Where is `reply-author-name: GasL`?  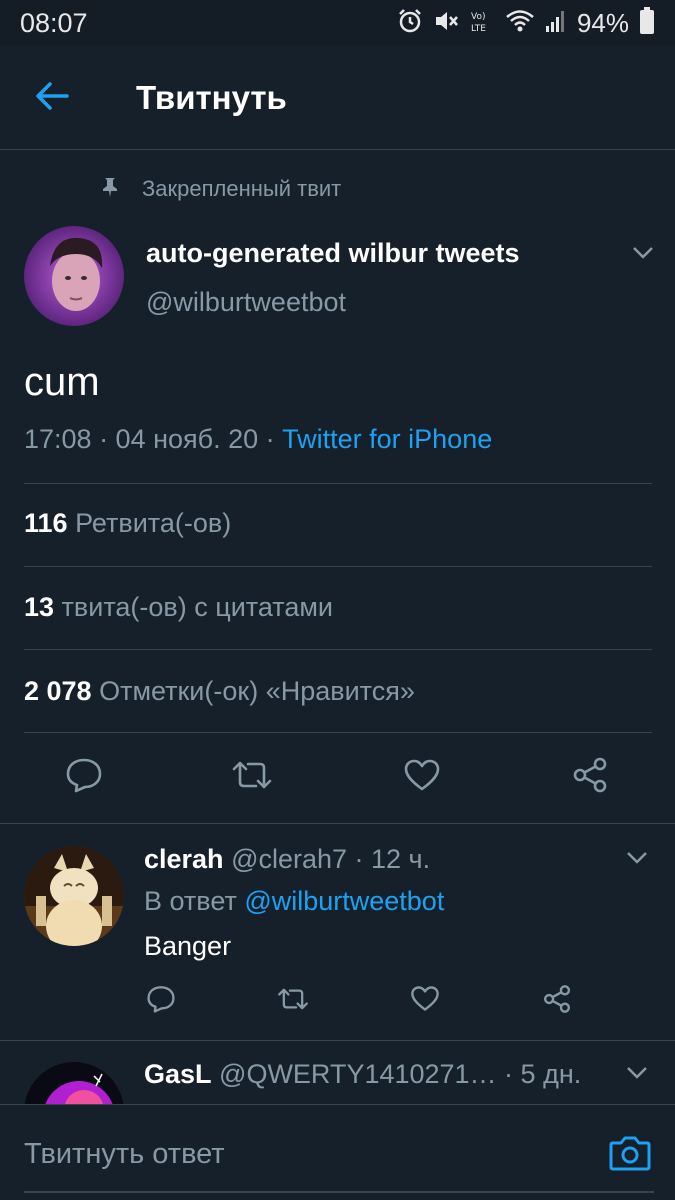 reply-author-name: GasL is located at coordinates (178, 1074).